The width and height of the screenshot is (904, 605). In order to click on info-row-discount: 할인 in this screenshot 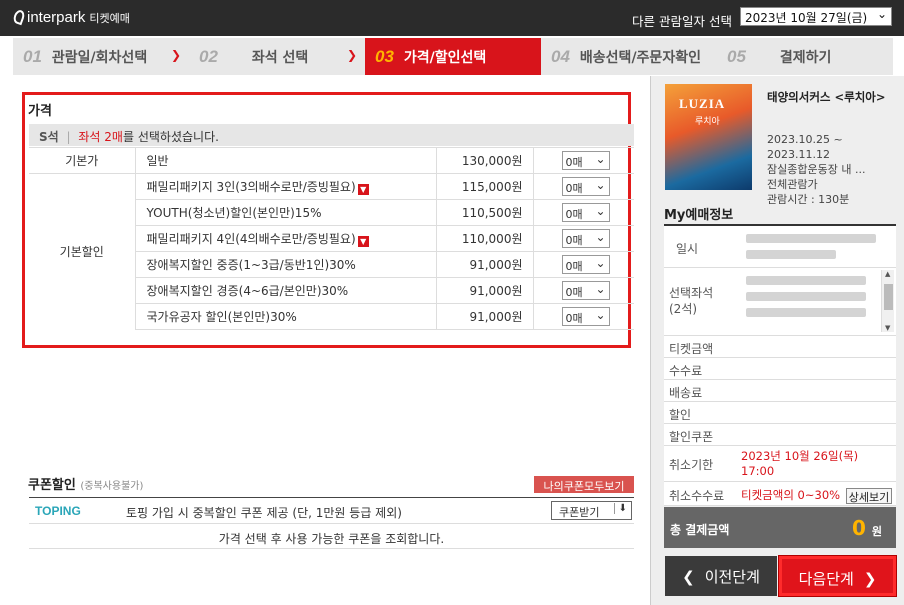, I will do `click(780, 413)`.